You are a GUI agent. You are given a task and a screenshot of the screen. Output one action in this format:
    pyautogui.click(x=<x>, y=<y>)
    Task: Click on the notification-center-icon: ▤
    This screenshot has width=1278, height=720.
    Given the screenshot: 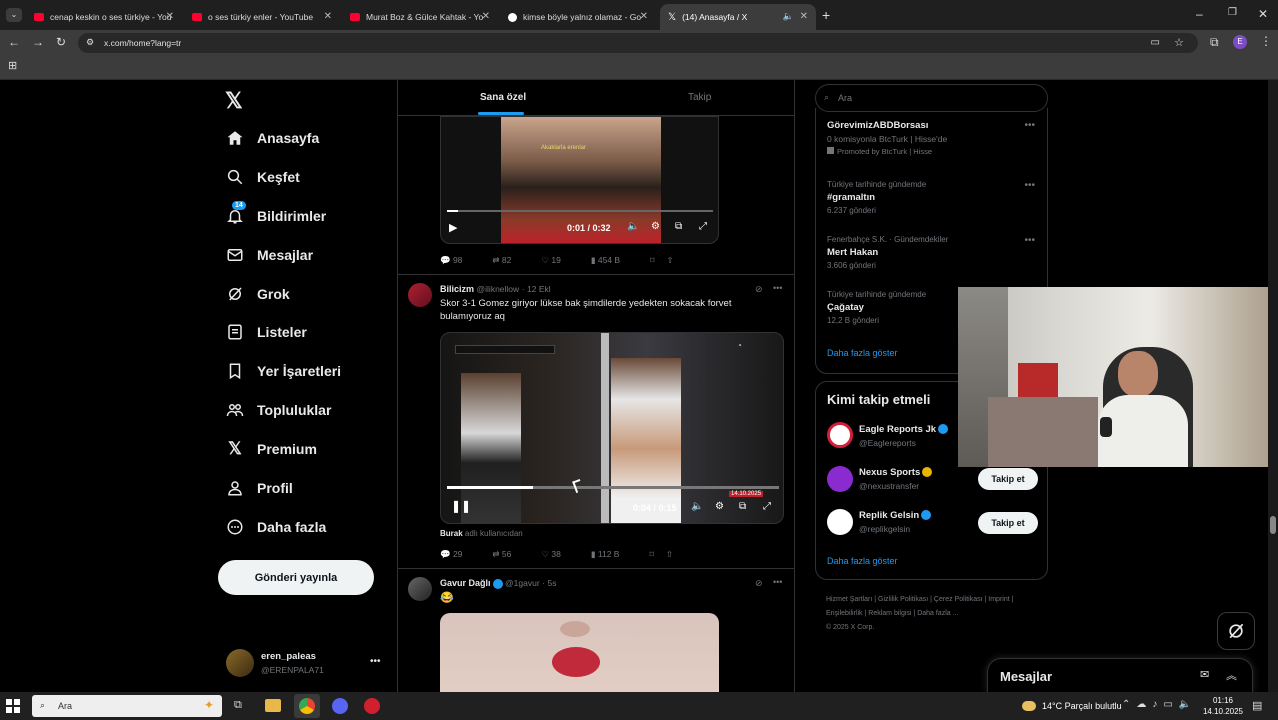 What is the action you would take?
    pyautogui.click(x=1257, y=705)
    